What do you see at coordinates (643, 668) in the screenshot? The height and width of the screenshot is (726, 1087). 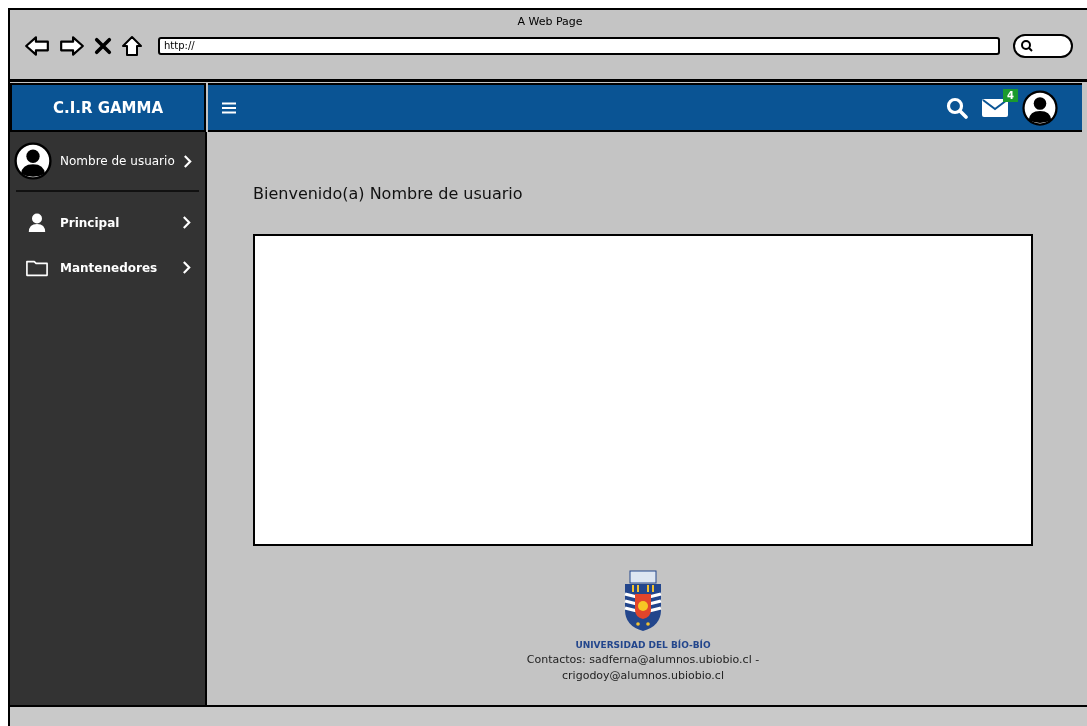 I see `contacts-text: Contactos: sadferna@alumnos.ubiobio.cl - crigodoy@alumnos.ubiobio.cl` at bounding box center [643, 668].